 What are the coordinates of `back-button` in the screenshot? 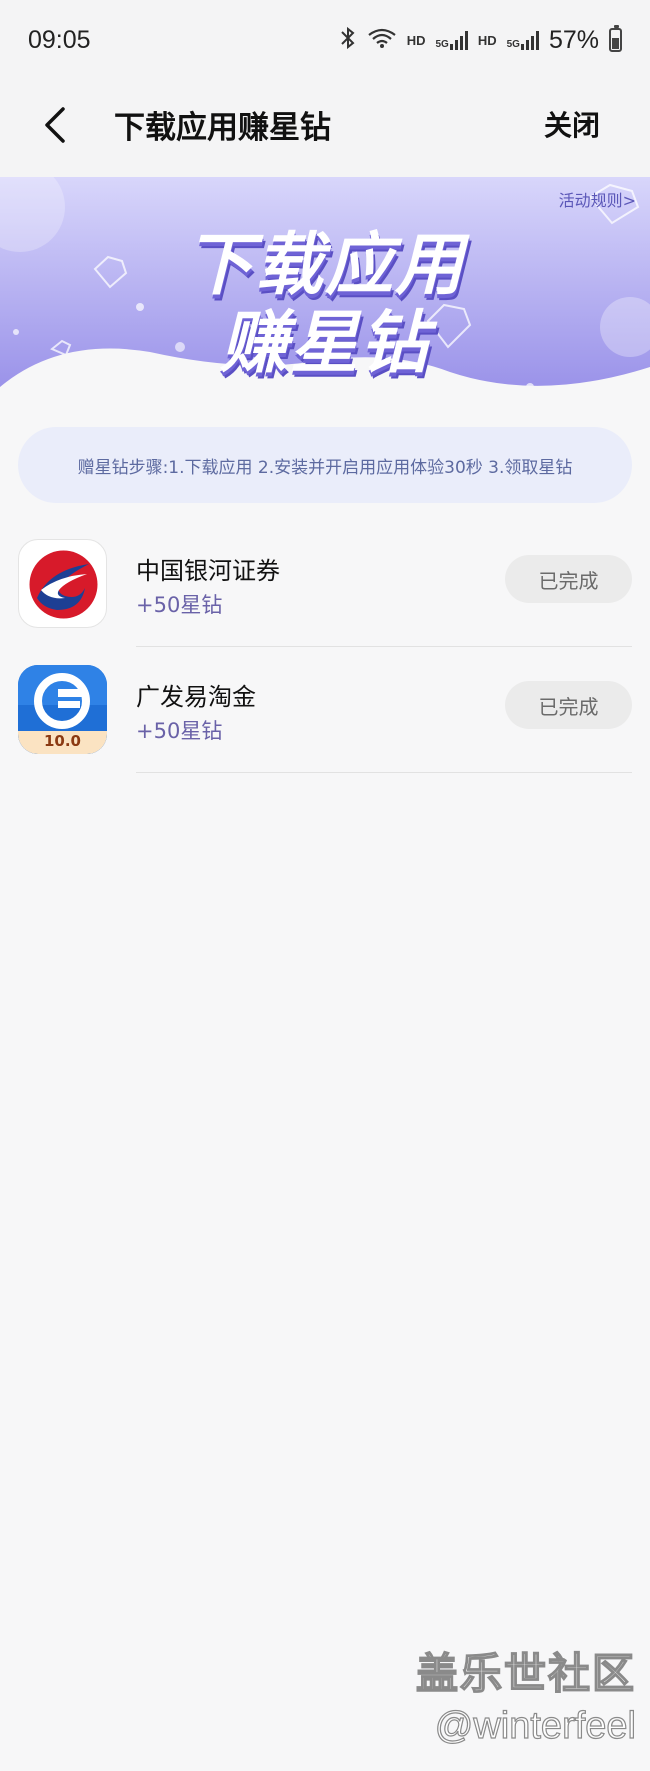 It's located at (55, 125).